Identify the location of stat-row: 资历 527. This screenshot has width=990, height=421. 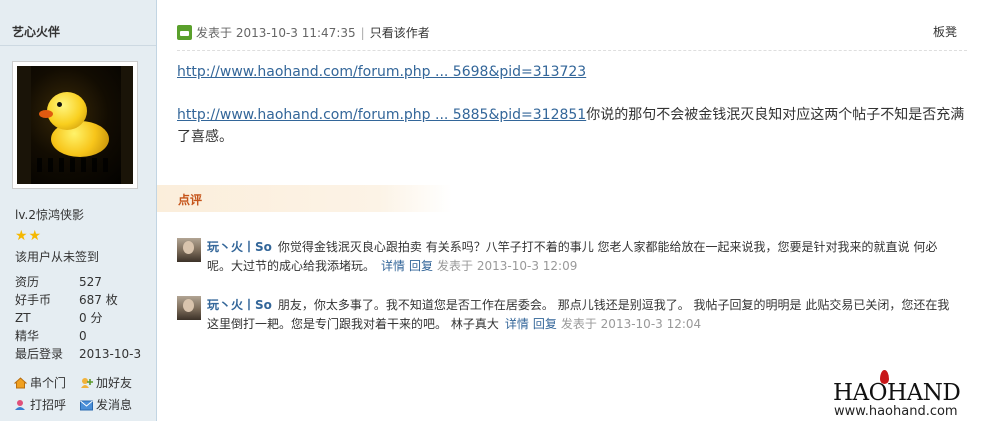
(85, 282).